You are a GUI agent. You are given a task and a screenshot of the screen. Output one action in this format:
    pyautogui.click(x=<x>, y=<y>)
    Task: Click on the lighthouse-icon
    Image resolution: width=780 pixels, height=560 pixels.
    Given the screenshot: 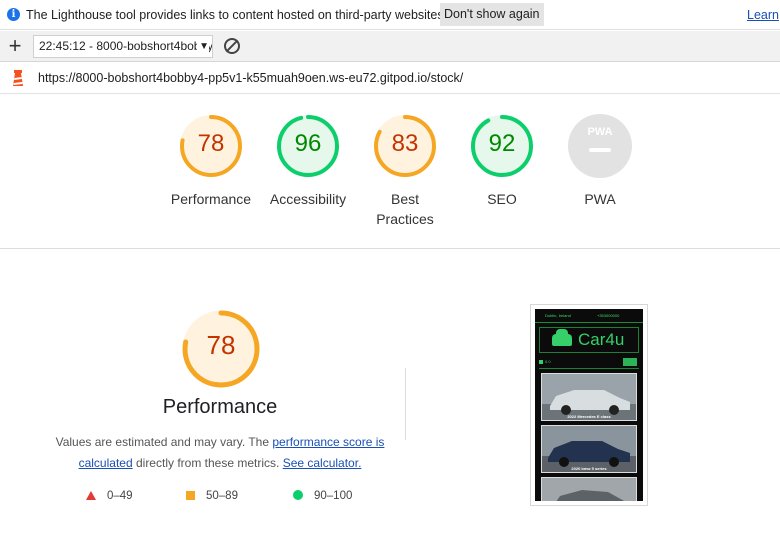 What is the action you would take?
    pyautogui.click(x=18, y=78)
    